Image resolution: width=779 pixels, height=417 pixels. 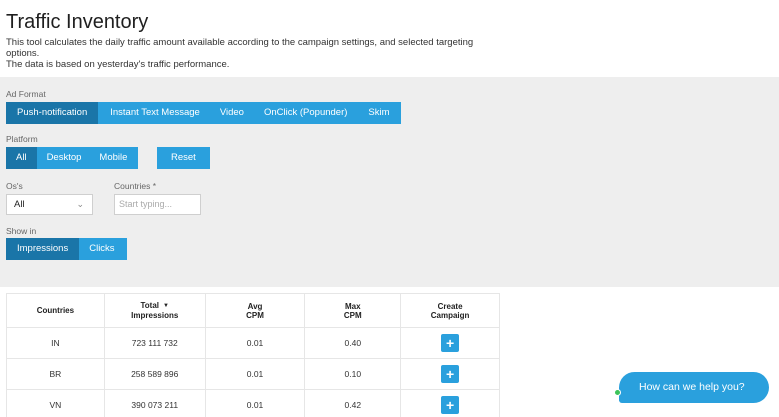 I want to click on platform-toggle: All Desktop Mobile, so click(x=72, y=158).